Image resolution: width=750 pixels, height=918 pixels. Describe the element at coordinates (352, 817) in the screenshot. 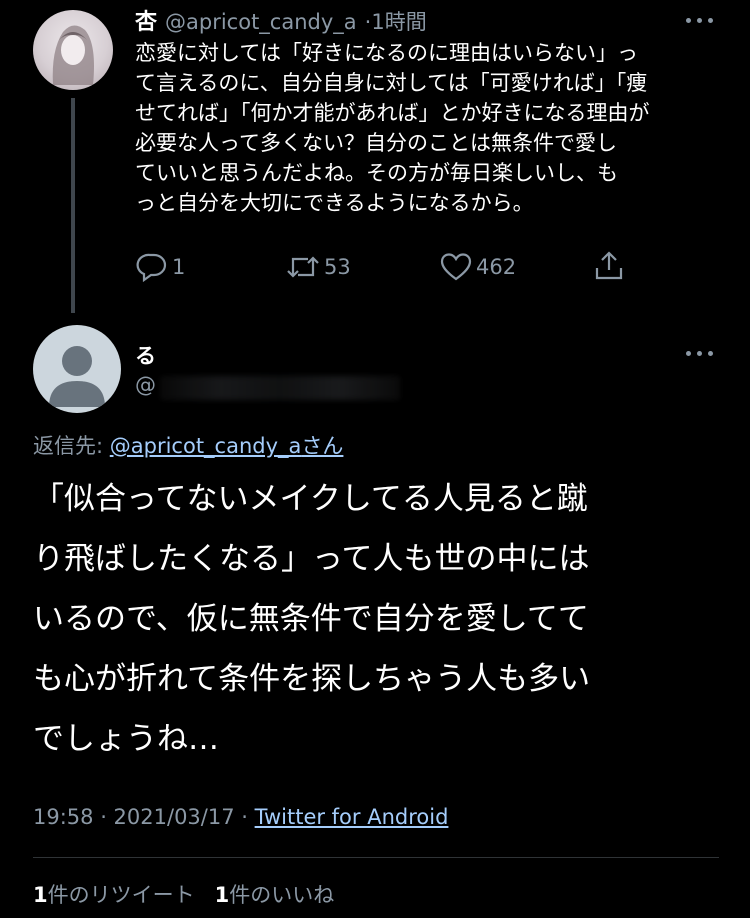

I see `reply-source-link: Twitter for Android` at that location.